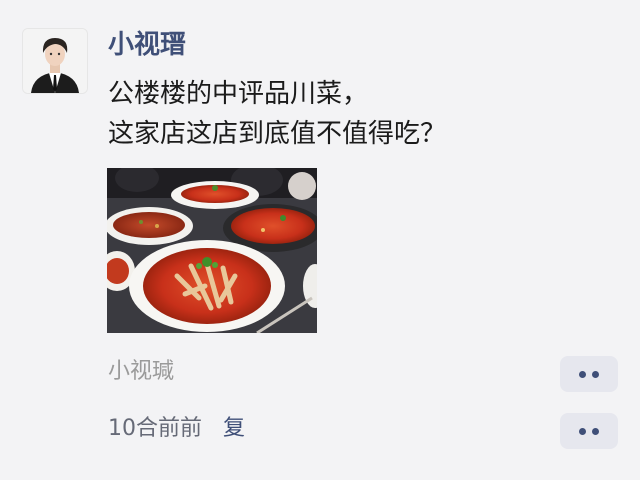 This screenshot has height=480, width=640. Describe the element at coordinates (589, 374) in the screenshot. I see `more-options-button` at that location.